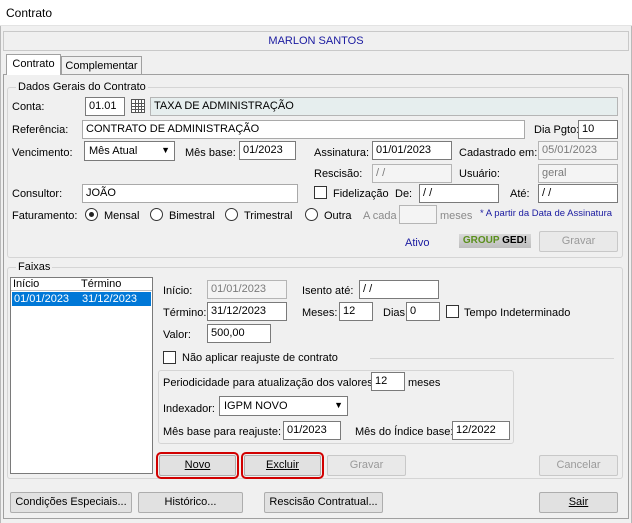  What do you see at coordinates (366, 465) in the screenshot?
I see `gravar-faixa-button: Gravar` at bounding box center [366, 465].